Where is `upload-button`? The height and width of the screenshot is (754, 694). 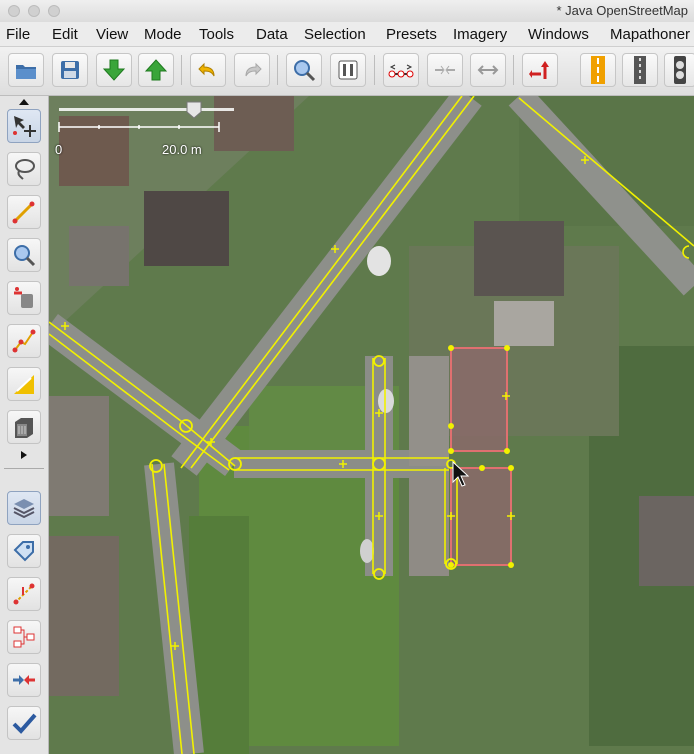
upload-button is located at coordinates (156, 70).